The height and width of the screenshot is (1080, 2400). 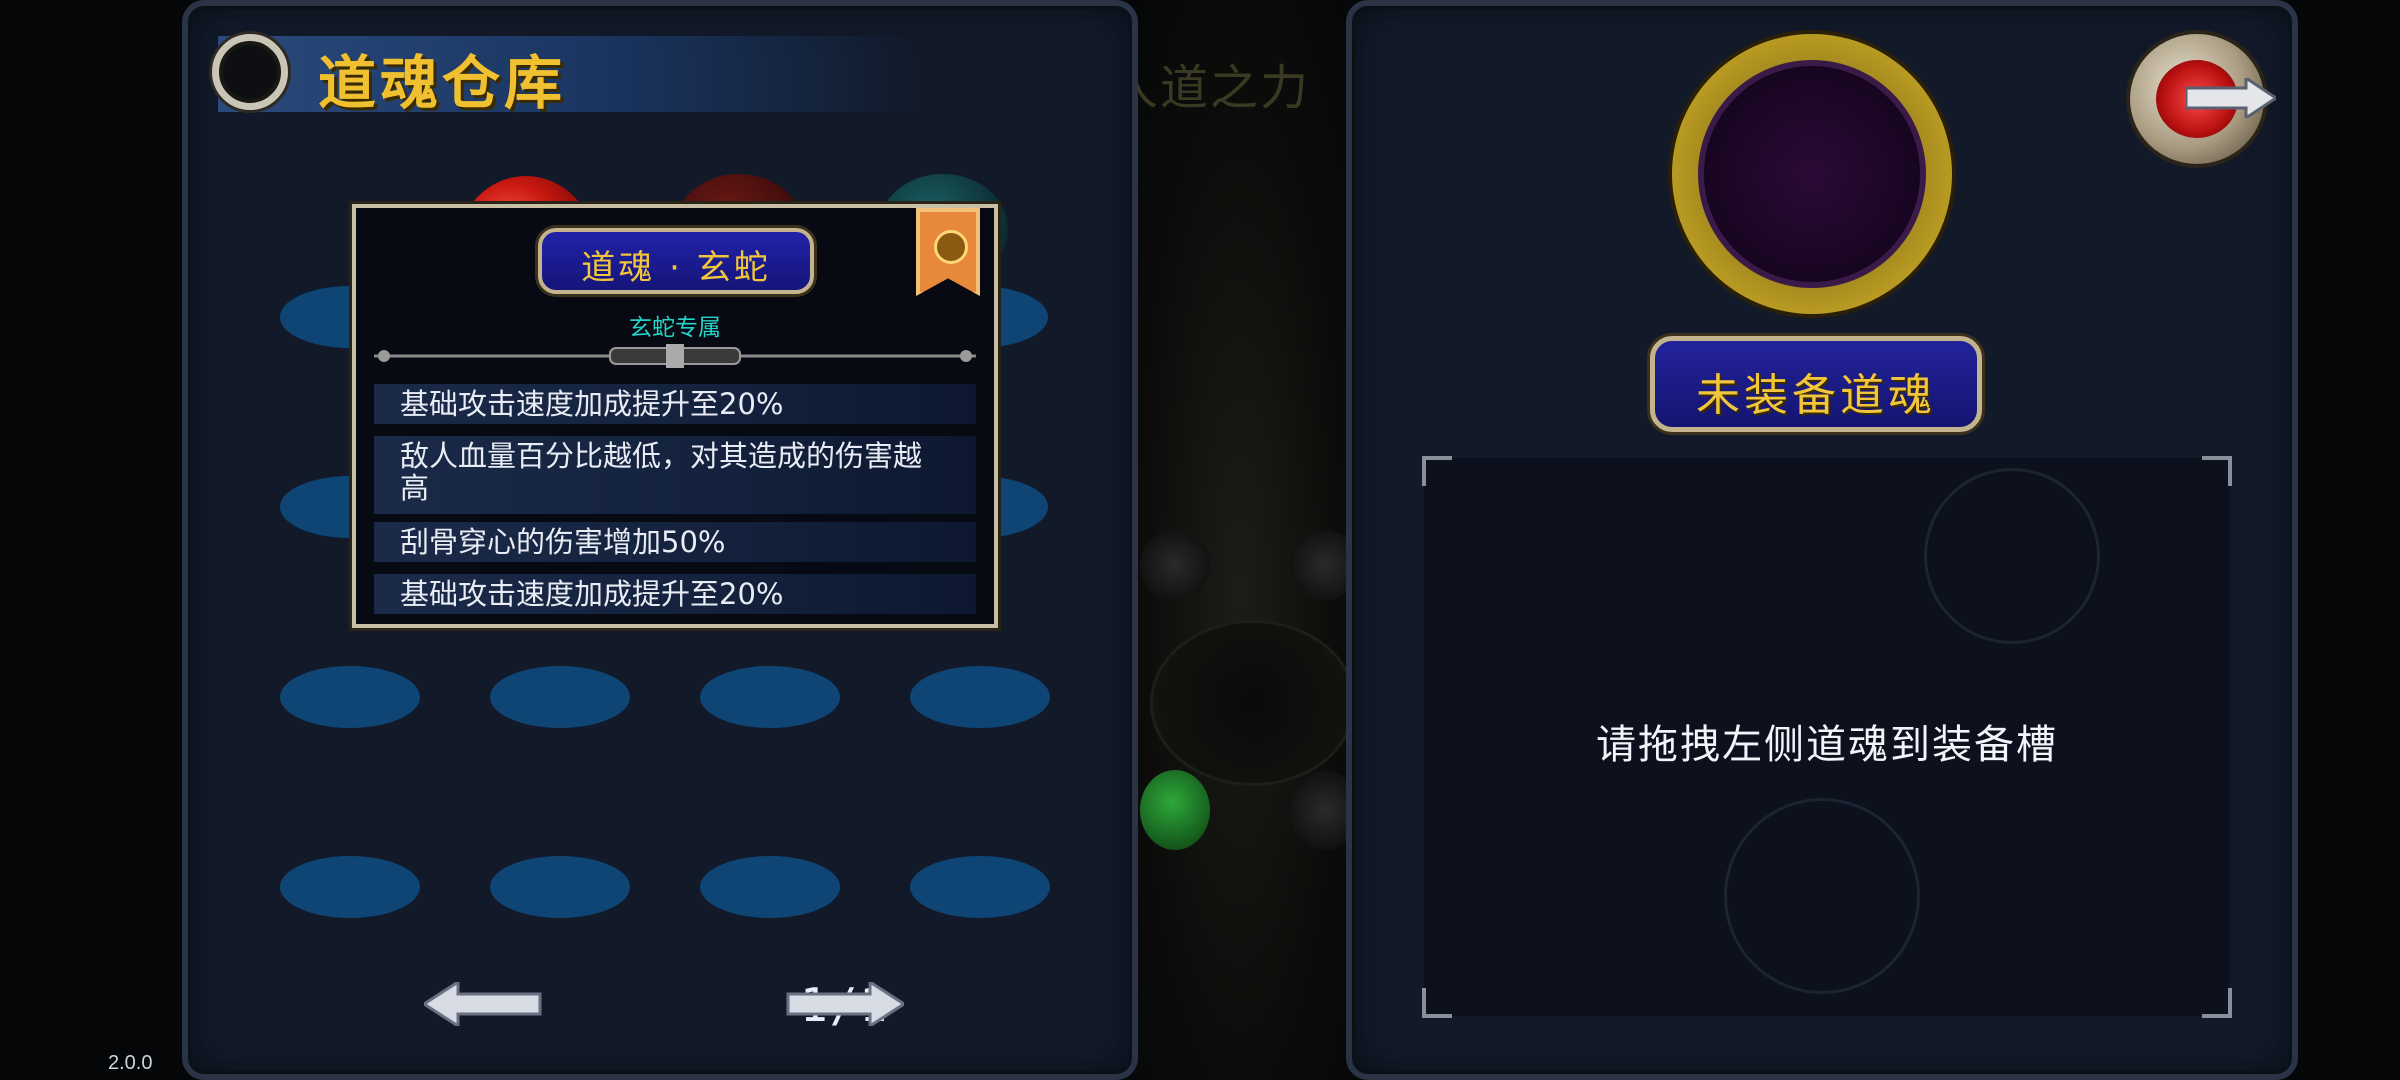 What do you see at coordinates (1210, 88) in the screenshot?
I see `background-ghost-title: 人道之力` at bounding box center [1210, 88].